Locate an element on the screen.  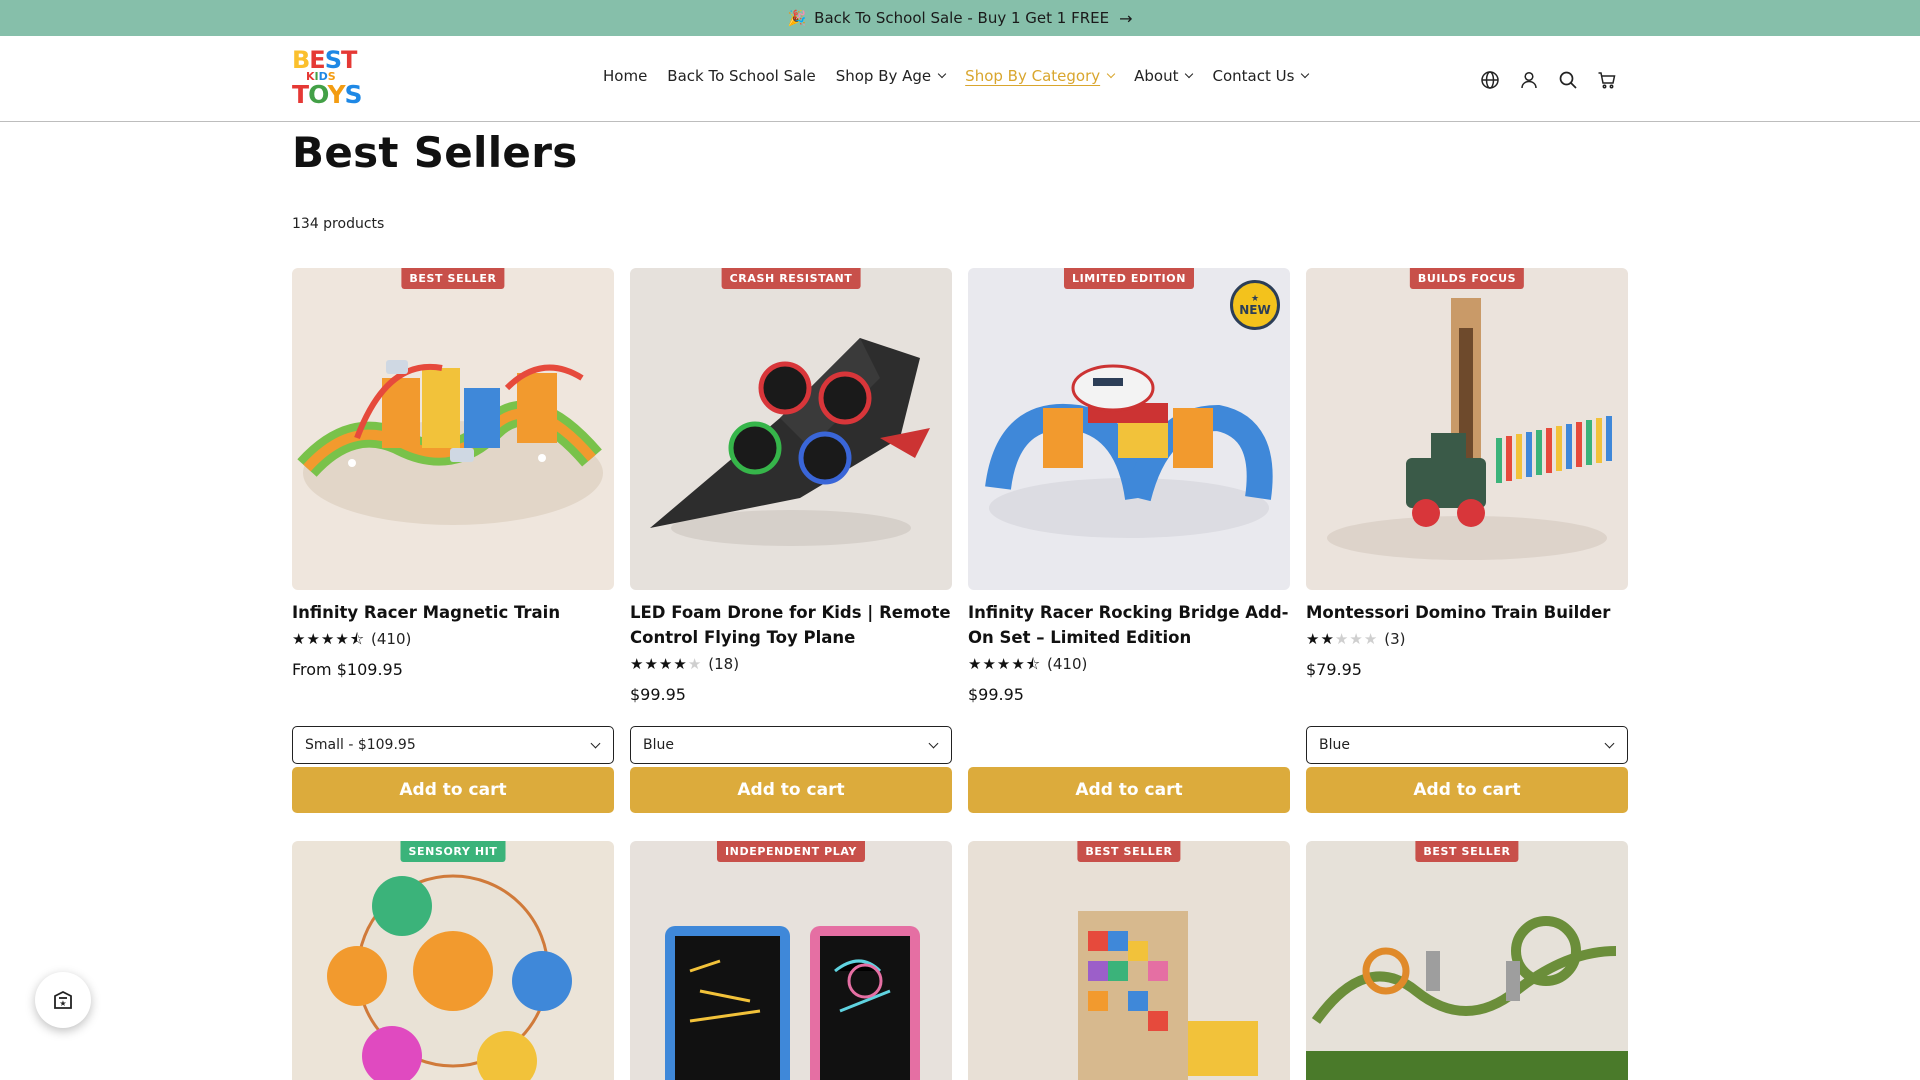
party-popper-icon: 🎉 is located at coordinates (797, 18).